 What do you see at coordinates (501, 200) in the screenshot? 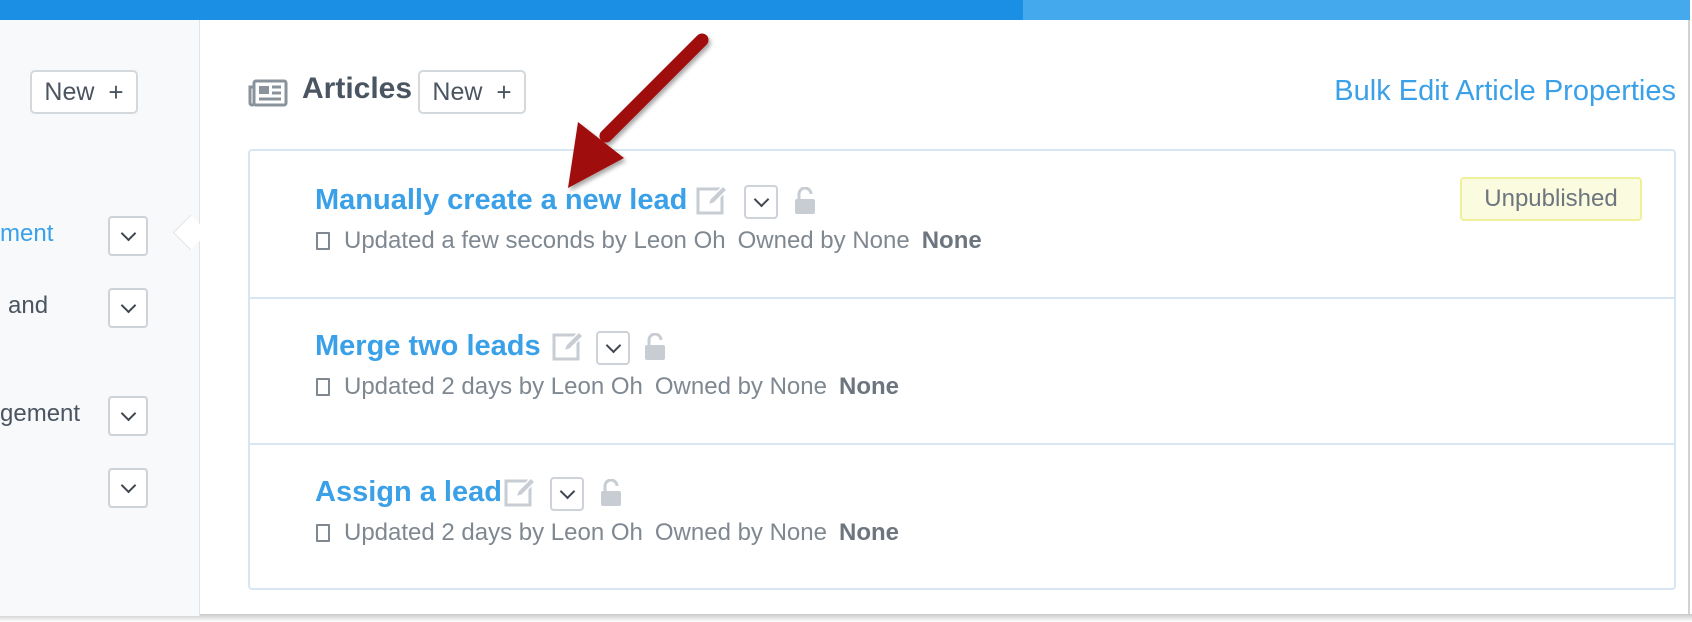
I see `article-title-link: Manually create a new lead` at bounding box center [501, 200].